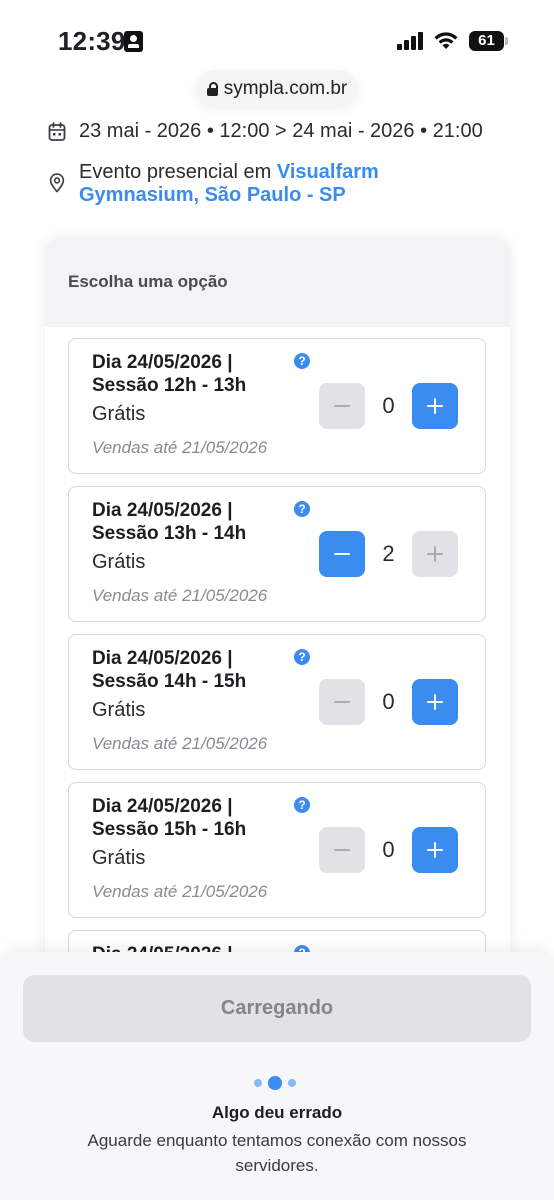  Describe the element at coordinates (169, 670) in the screenshot. I see `ticket-name: Dia 24/05/2026 | Sessão 14h - 15h` at that location.